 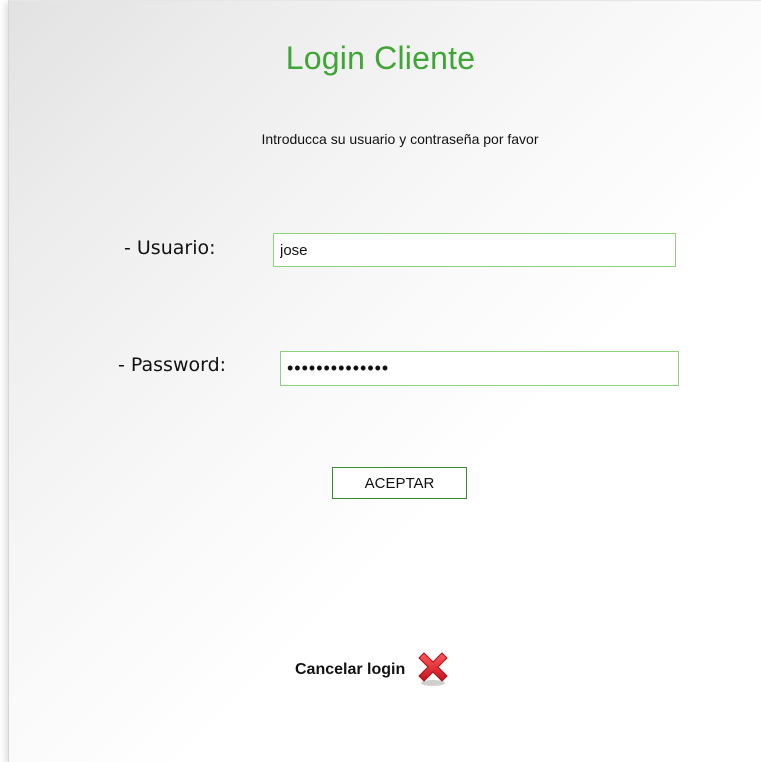 I want to click on username-label: - Usuario:, so click(x=170, y=248).